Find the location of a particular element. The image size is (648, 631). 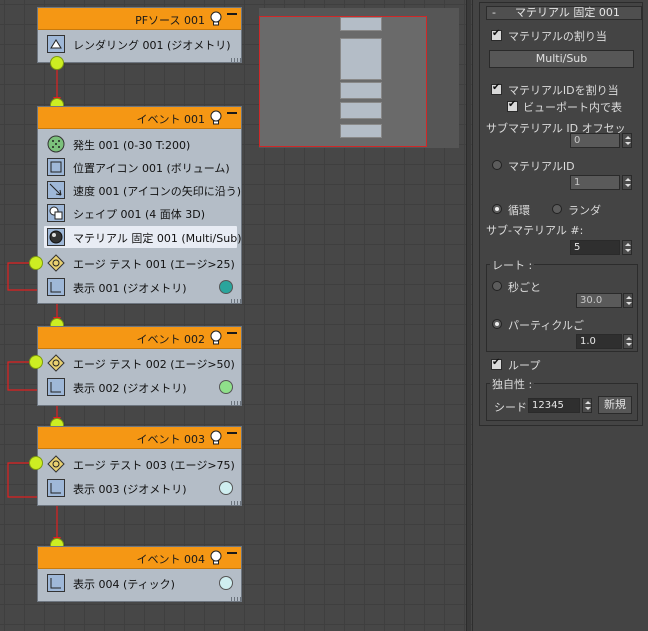

per-second-field: 30.0 is located at coordinates (599, 300).